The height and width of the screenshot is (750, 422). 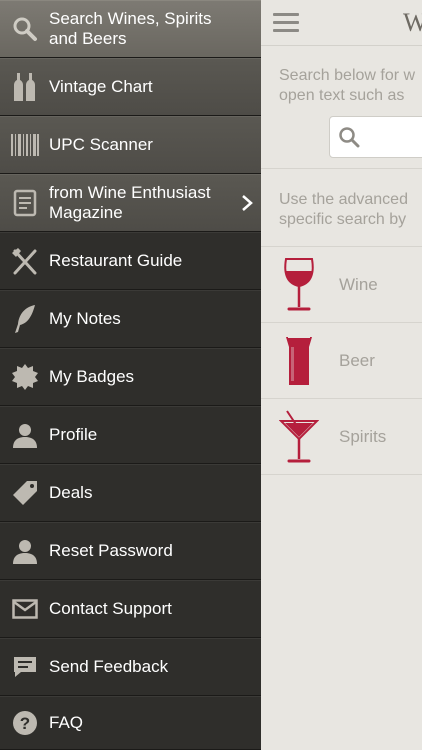 I want to click on menu-item-my-badges: My Badges, so click(x=130, y=377).